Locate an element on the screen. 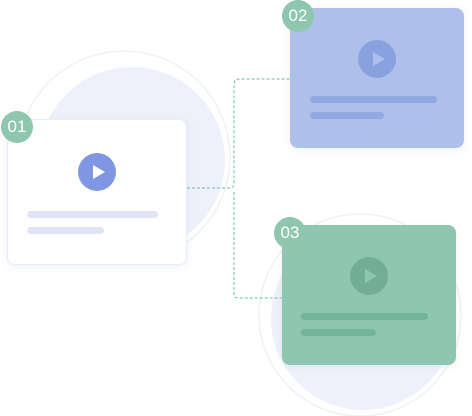  step-number-badge-2: 02 is located at coordinates (298, 16).